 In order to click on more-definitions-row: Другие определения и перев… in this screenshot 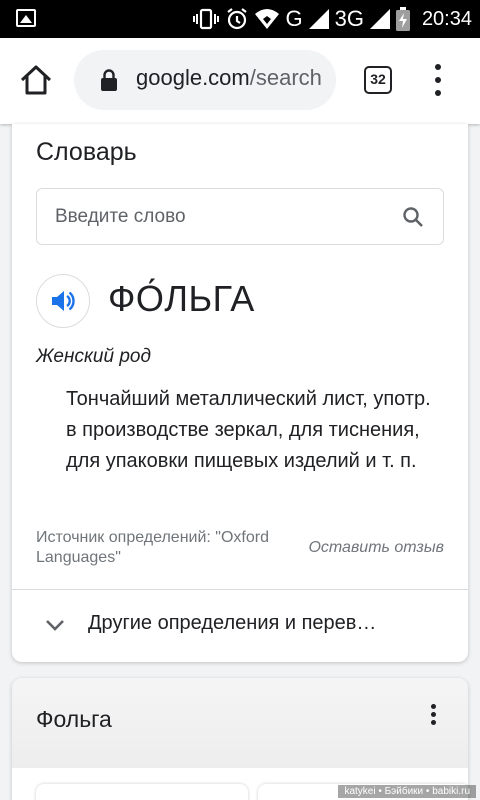, I will do `click(240, 625)`.